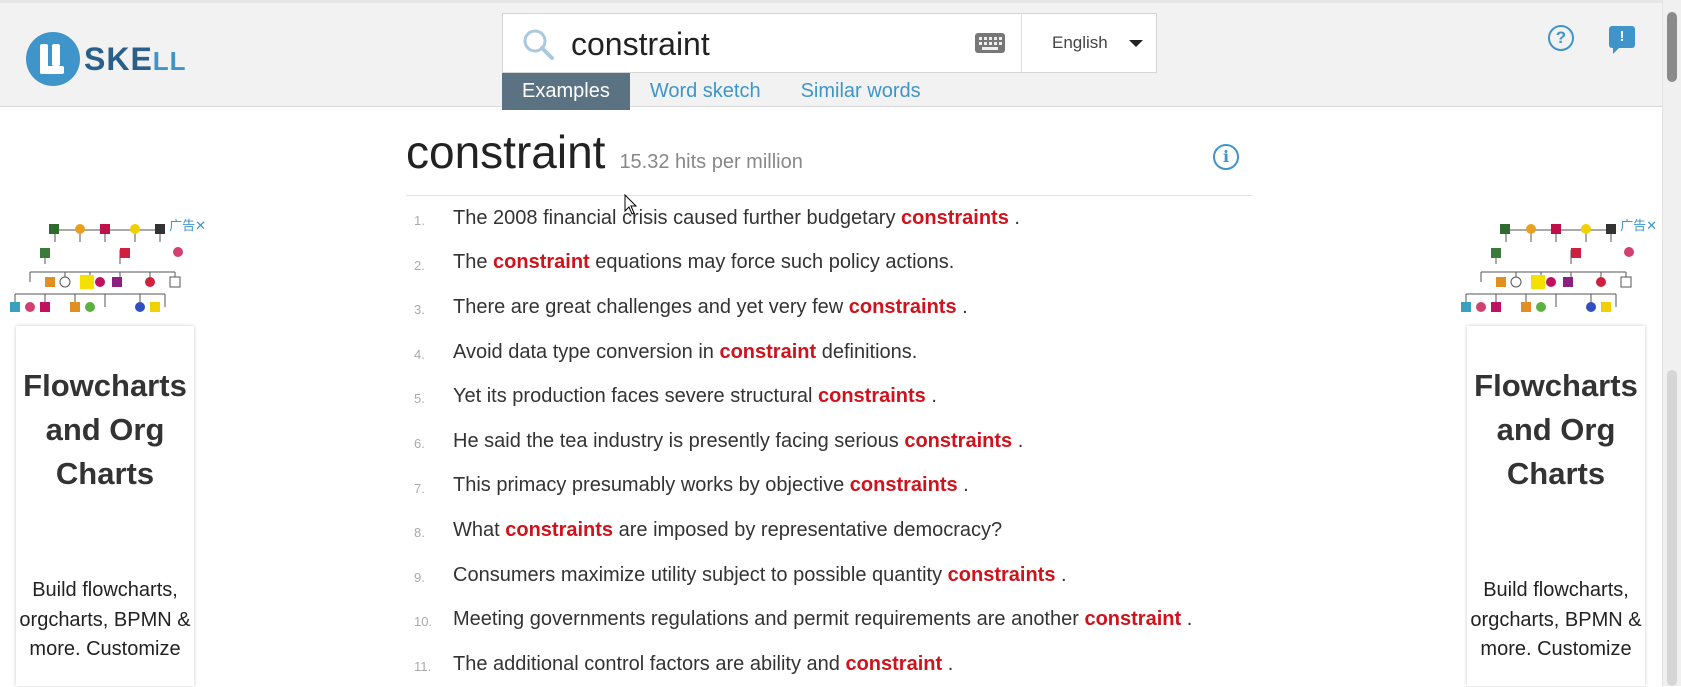 The height and width of the screenshot is (687, 1681). Describe the element at coordinates (53, 59) in the screenshot. I see `logo-mark-icon` at that location.